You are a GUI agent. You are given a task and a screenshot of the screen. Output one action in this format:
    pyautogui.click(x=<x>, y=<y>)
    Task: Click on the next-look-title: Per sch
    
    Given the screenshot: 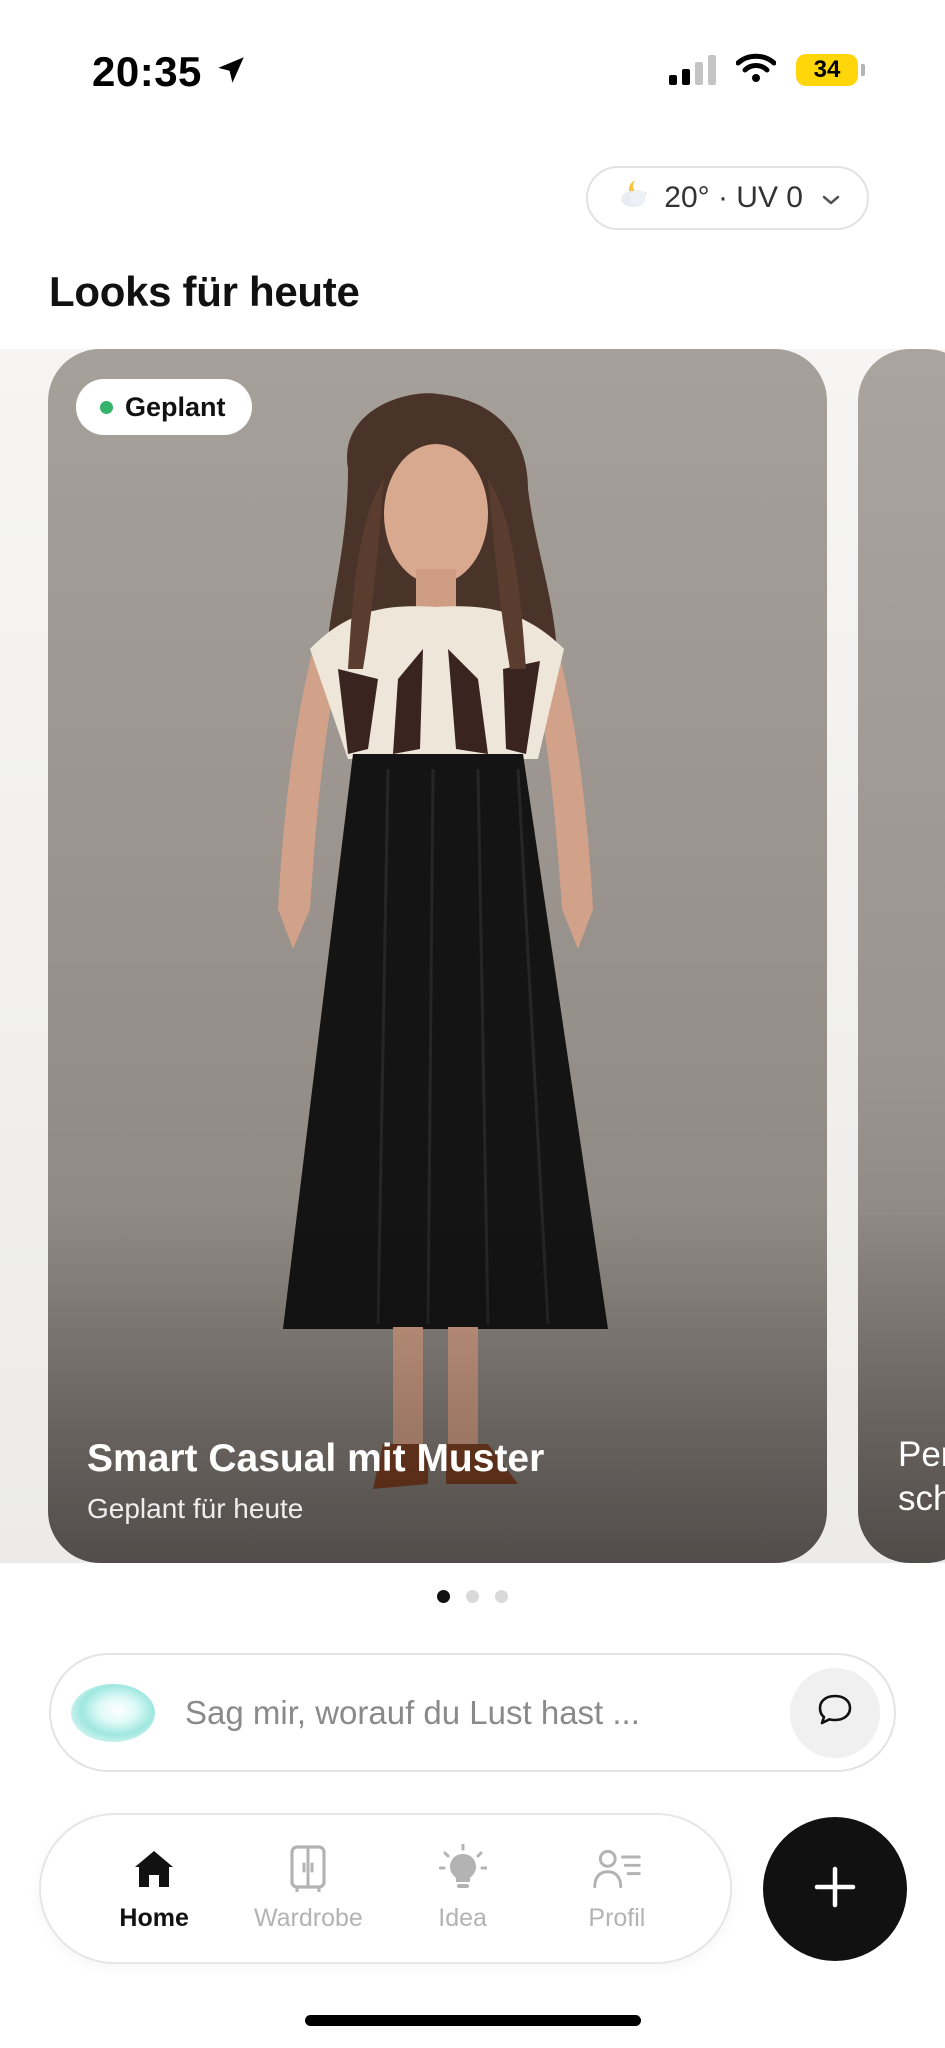 What is the action you would take?
    pyautogui.click(x=921, y=1477)
    